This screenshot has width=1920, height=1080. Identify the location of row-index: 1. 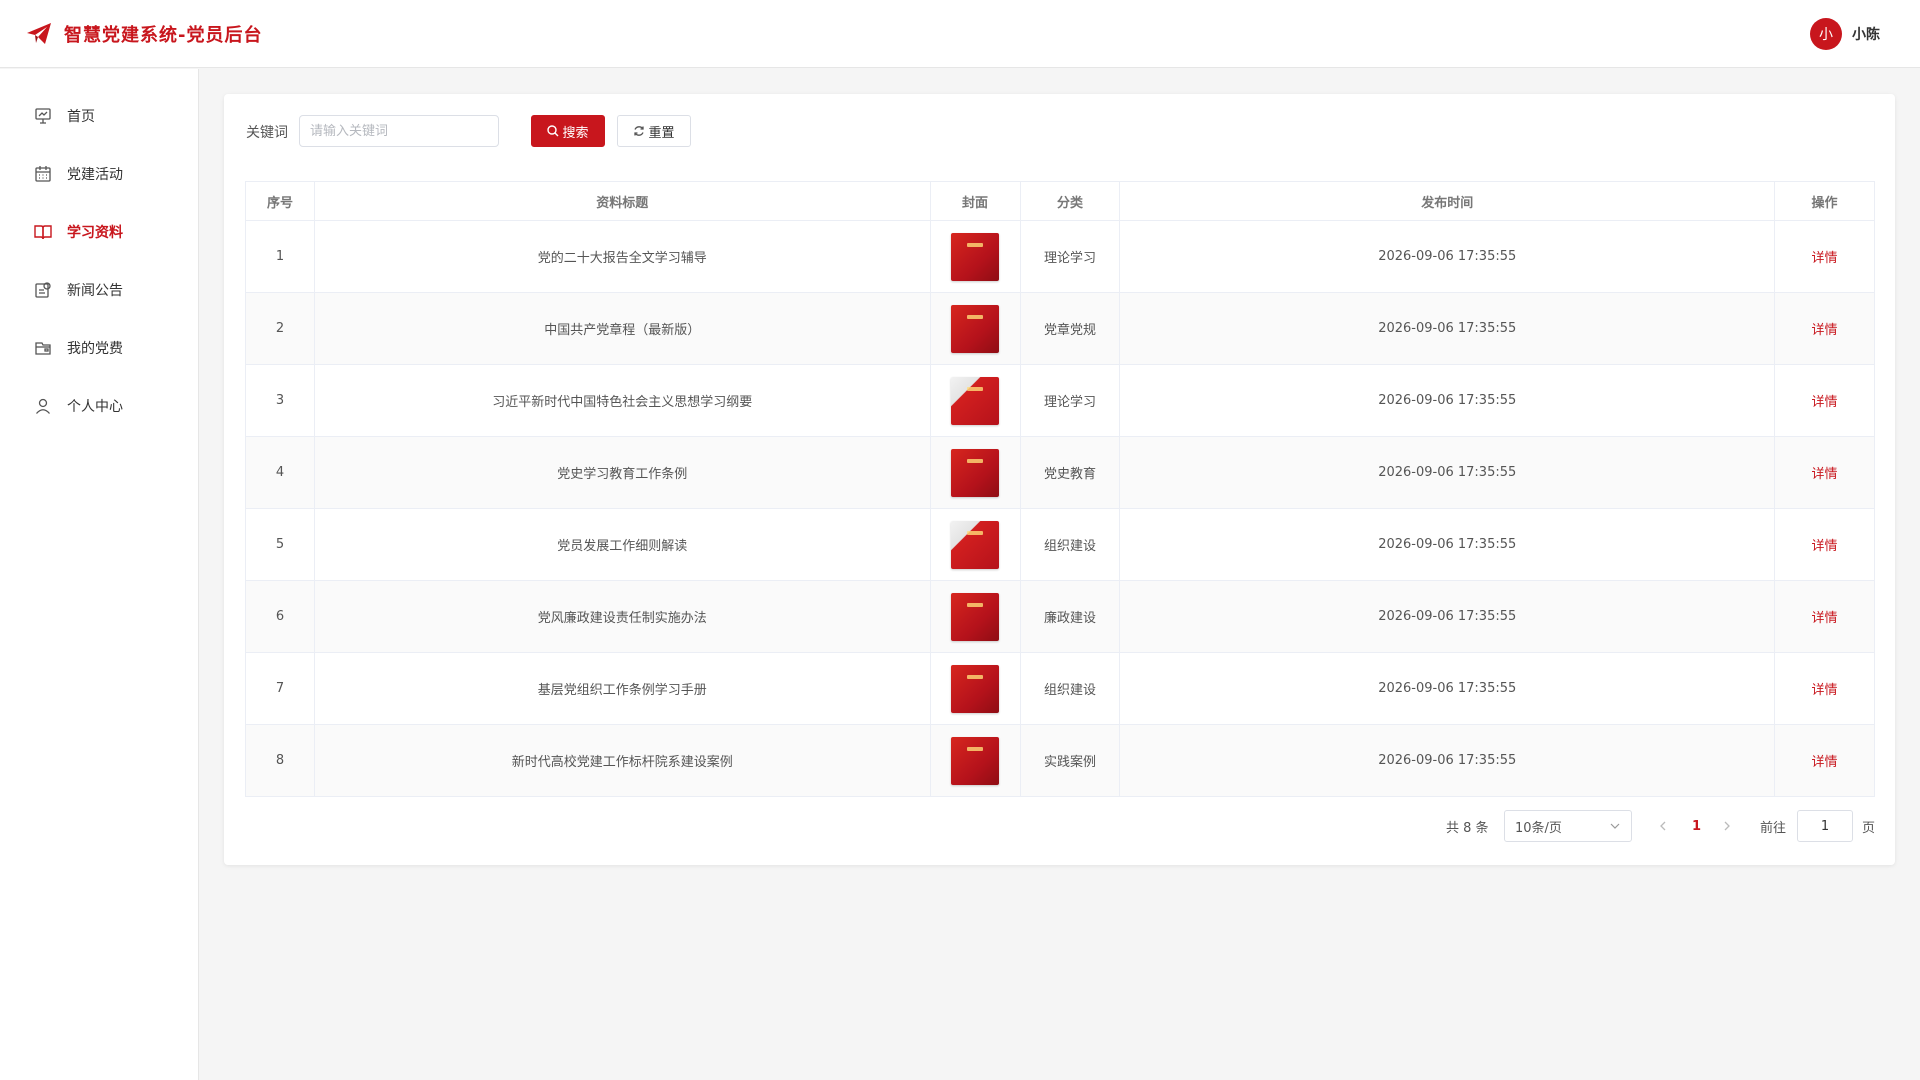
(280, 256).